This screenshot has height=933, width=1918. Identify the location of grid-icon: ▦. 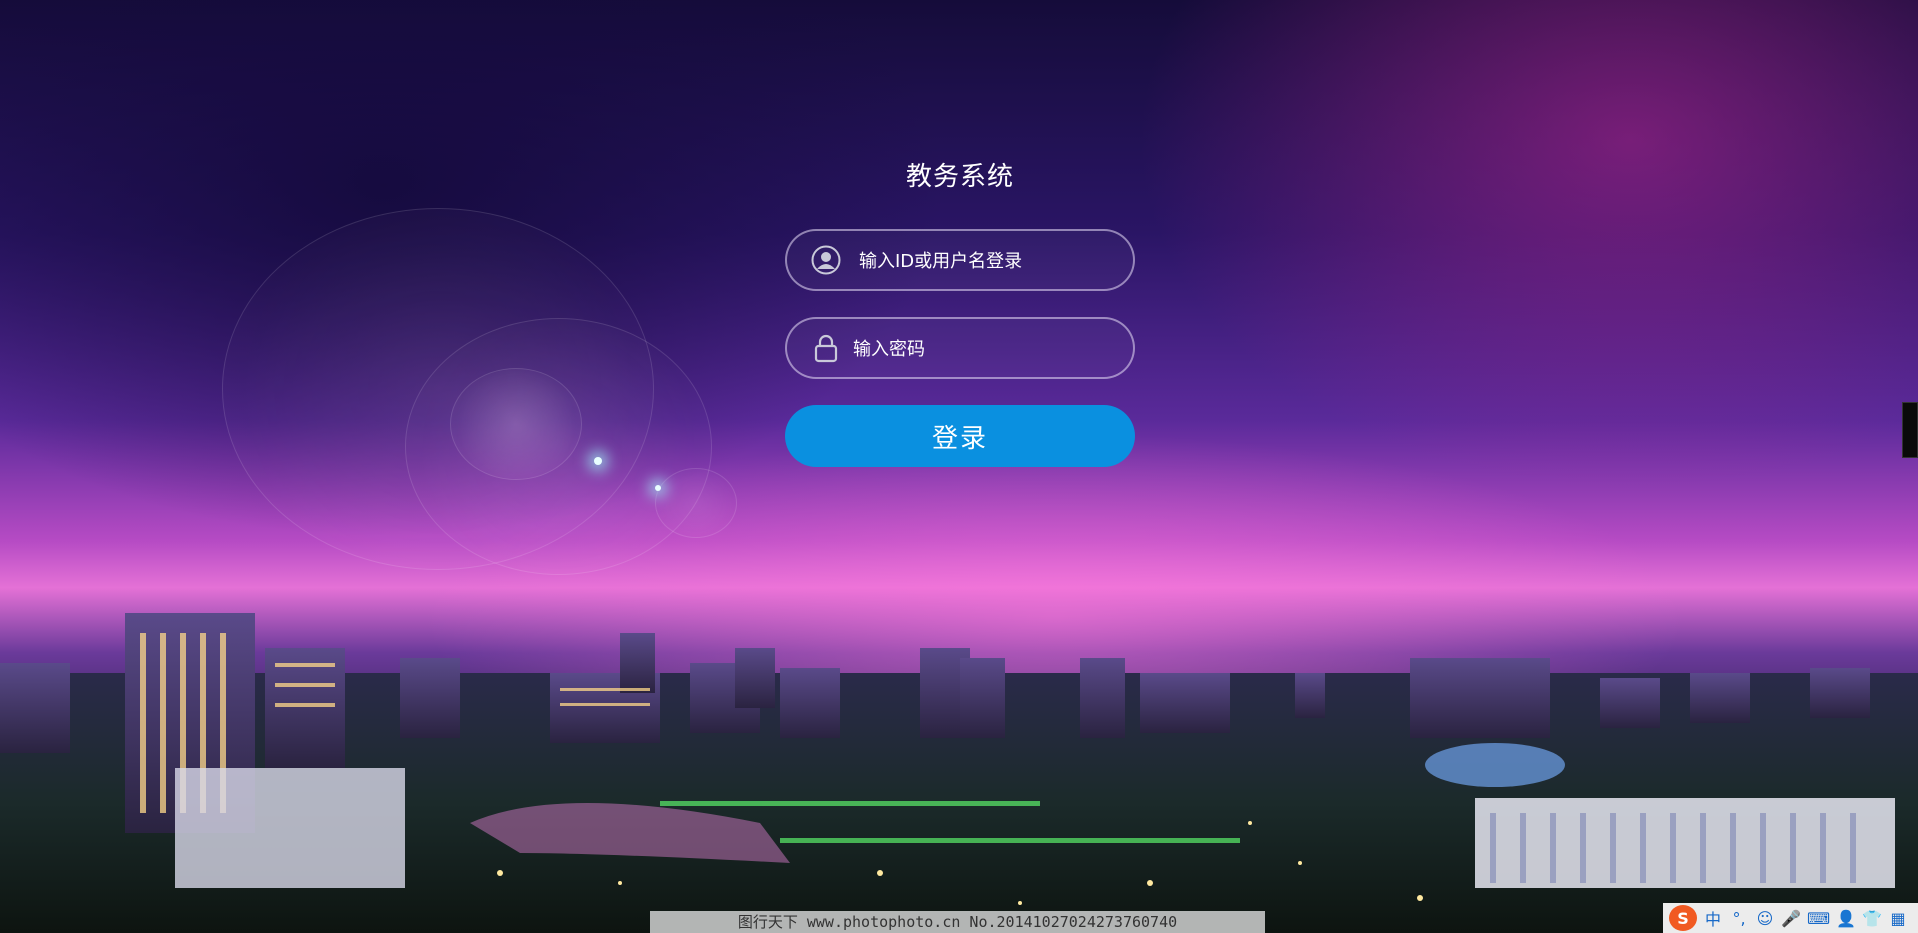
(1898, 918).